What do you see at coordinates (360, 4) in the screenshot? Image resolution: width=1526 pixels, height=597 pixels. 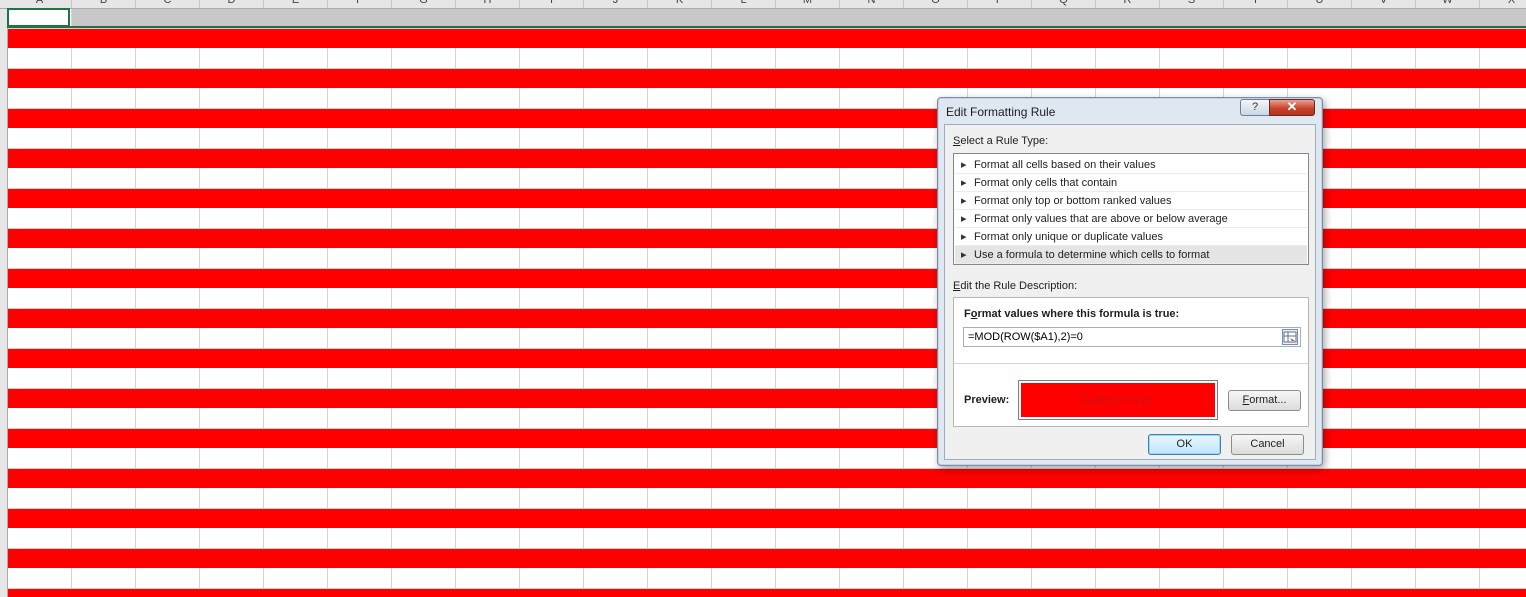 I see `column-header-f: F` at bounding box center [360, 4].